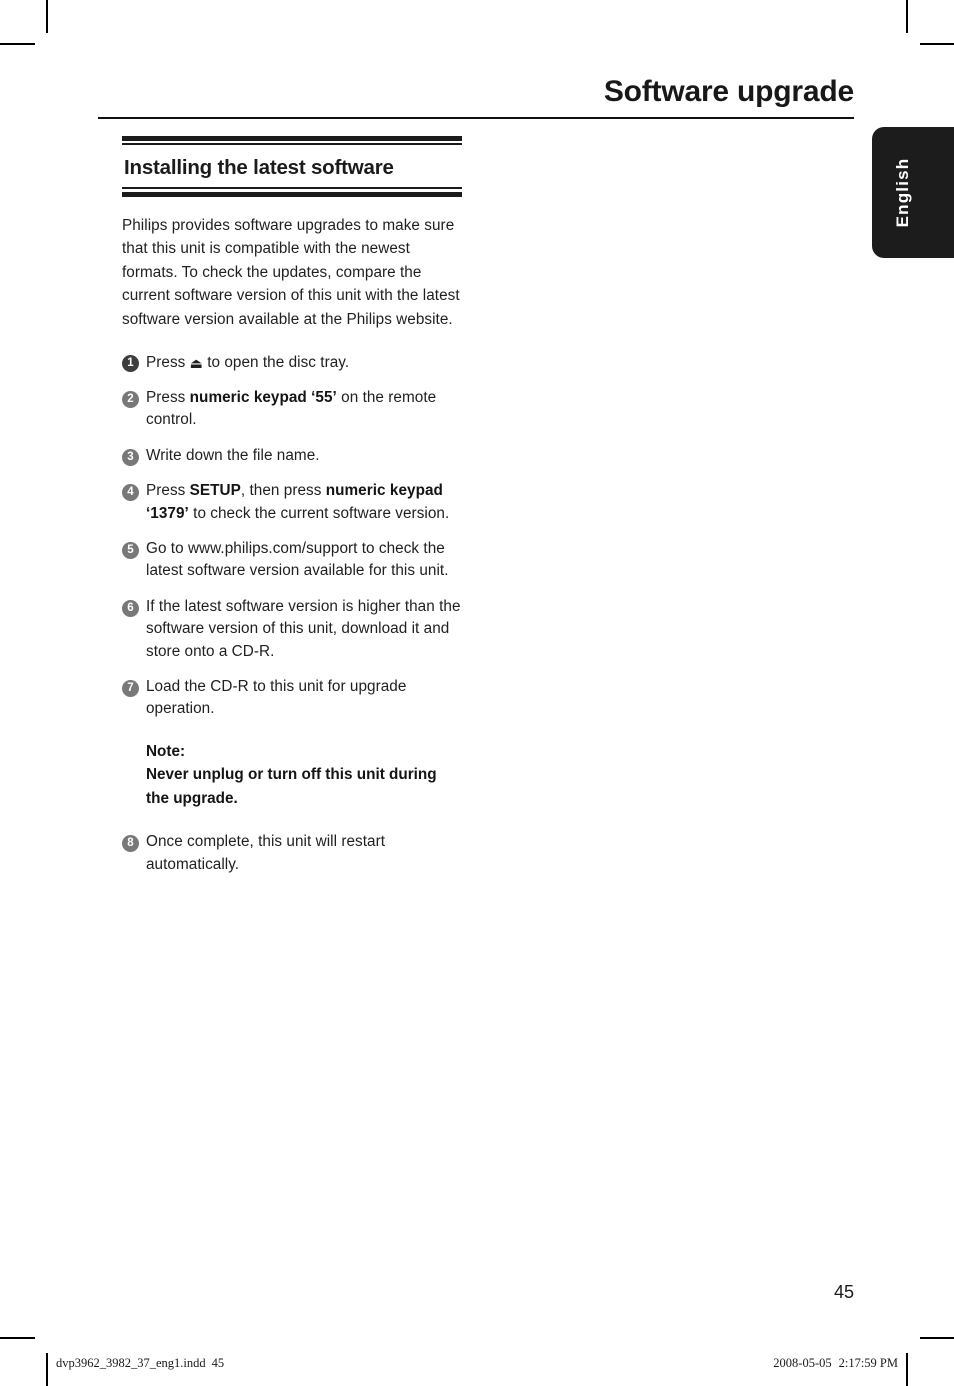 Image resolution: width=954 pixels, height=1386 pixels. What do you see at coordinates (728, 91) in the screenshot?
I see `page-title: Software upgrade` at bounding box center [728, 91].